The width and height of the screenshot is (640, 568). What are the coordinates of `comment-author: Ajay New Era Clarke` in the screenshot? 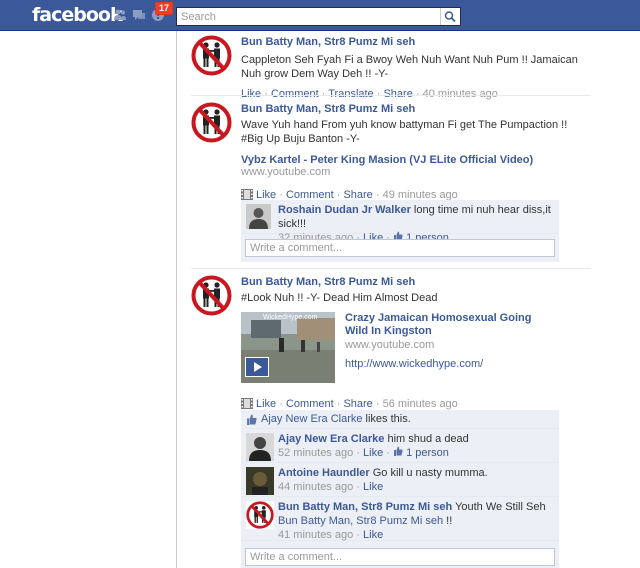 It's located at (331, 439).